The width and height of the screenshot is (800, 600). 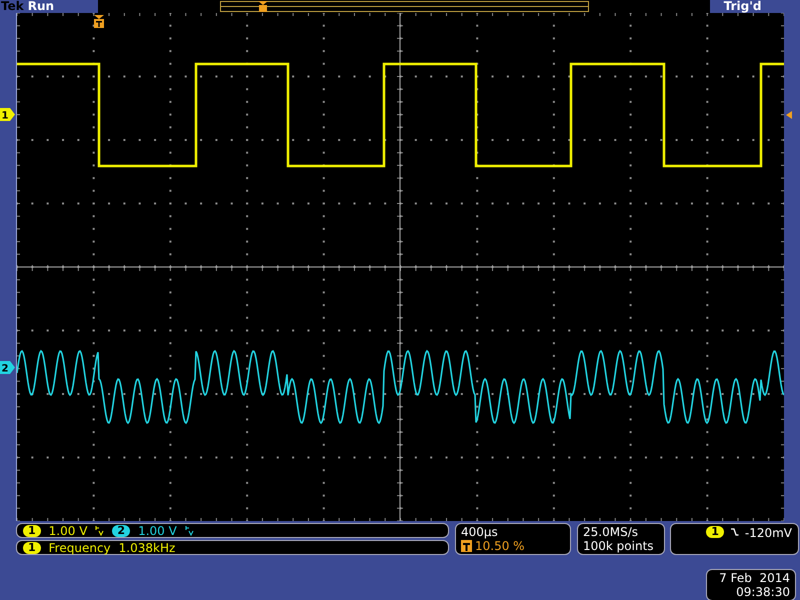 What do you see at coordinates (734, 539) in the screenshot?
I see `trigger-readout: 1 -120mV` at bounding box center [734, 539].